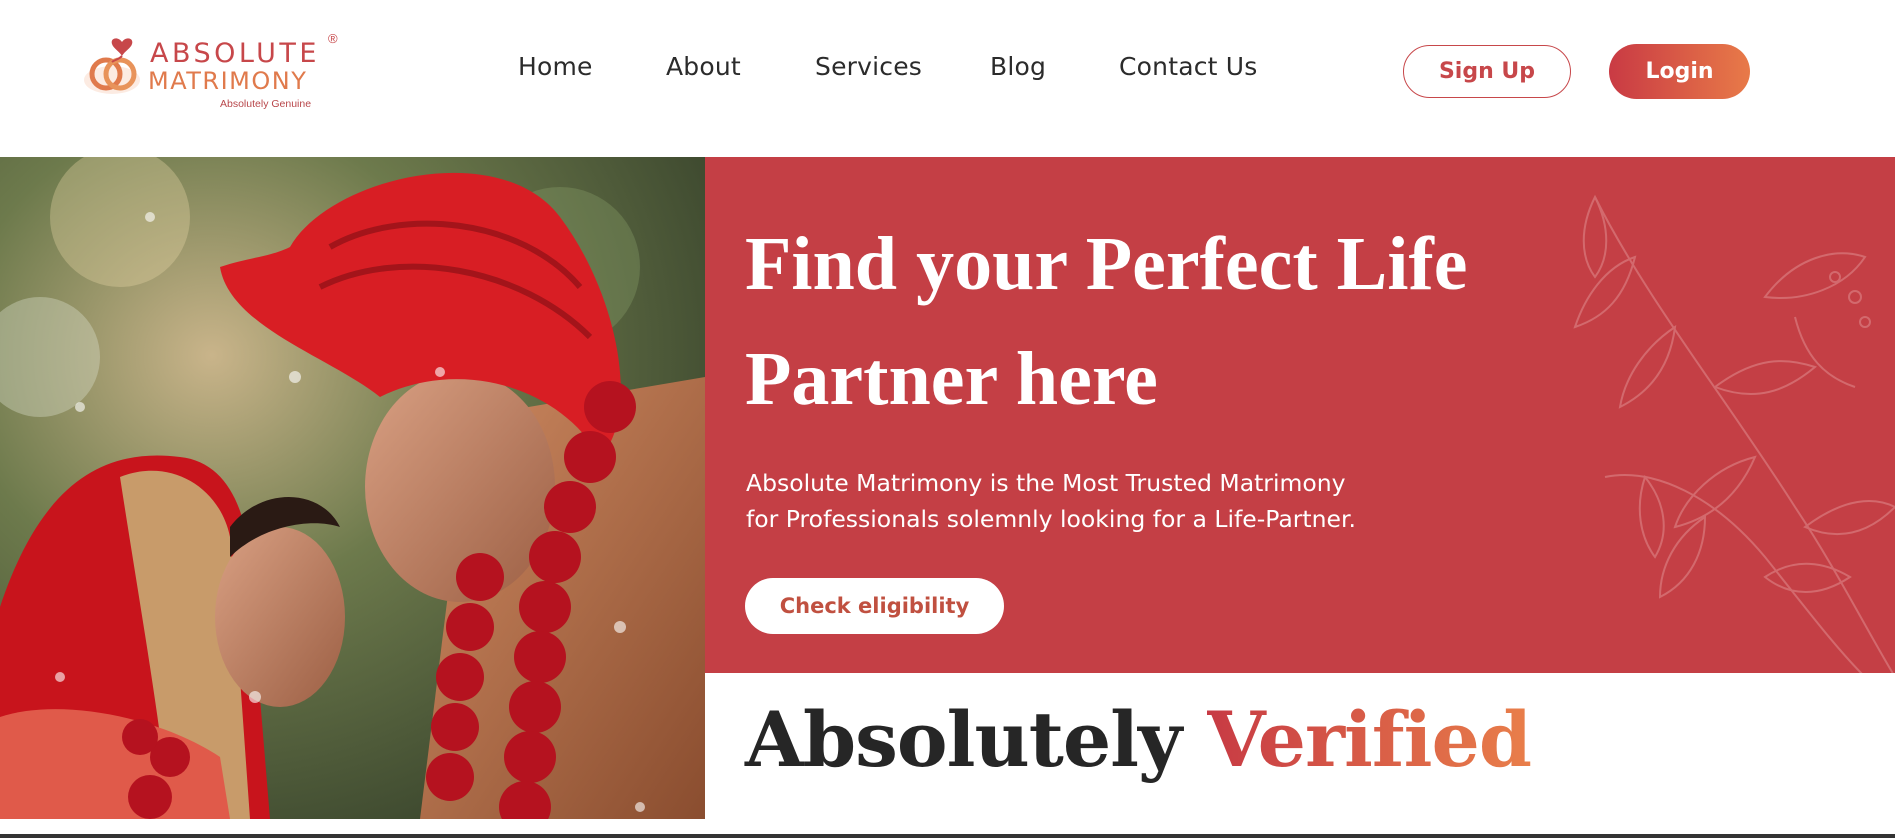 The image size is (1895, 838). I want to click on nav-about: About, so click(703, 66).